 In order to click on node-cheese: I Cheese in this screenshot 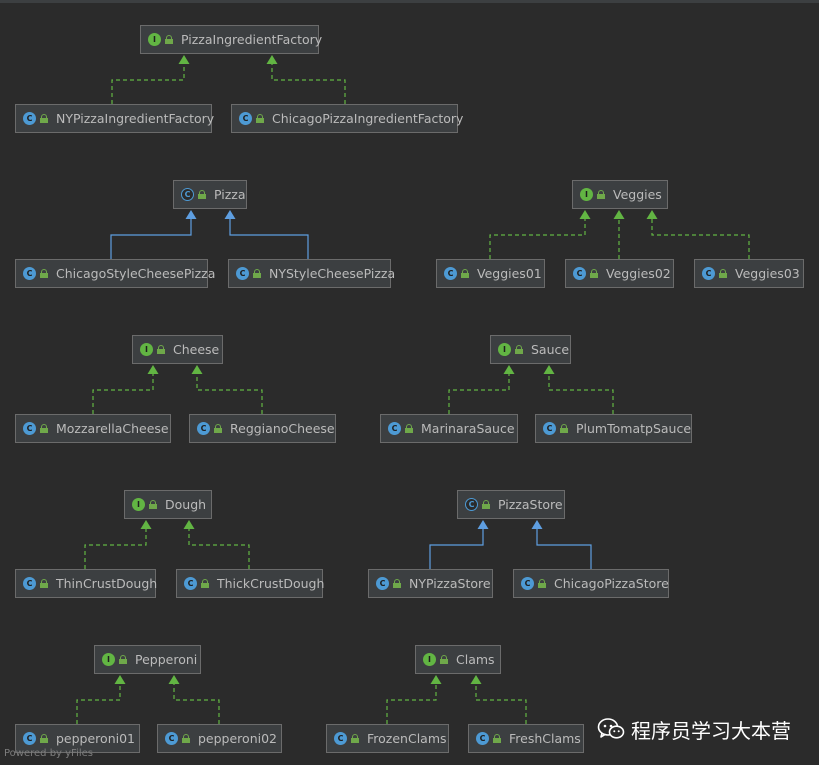, I will do `click(177, 349)`.